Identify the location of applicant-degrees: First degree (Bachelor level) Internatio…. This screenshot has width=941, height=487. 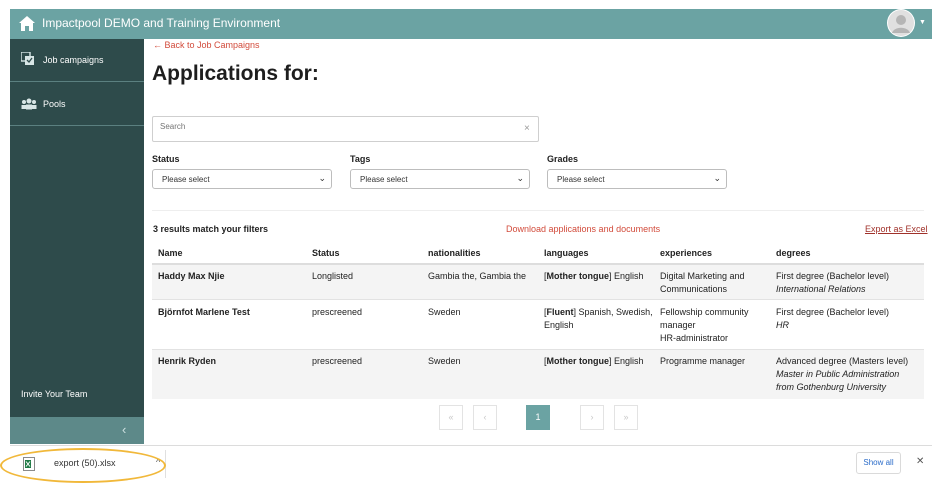
(832, 283).